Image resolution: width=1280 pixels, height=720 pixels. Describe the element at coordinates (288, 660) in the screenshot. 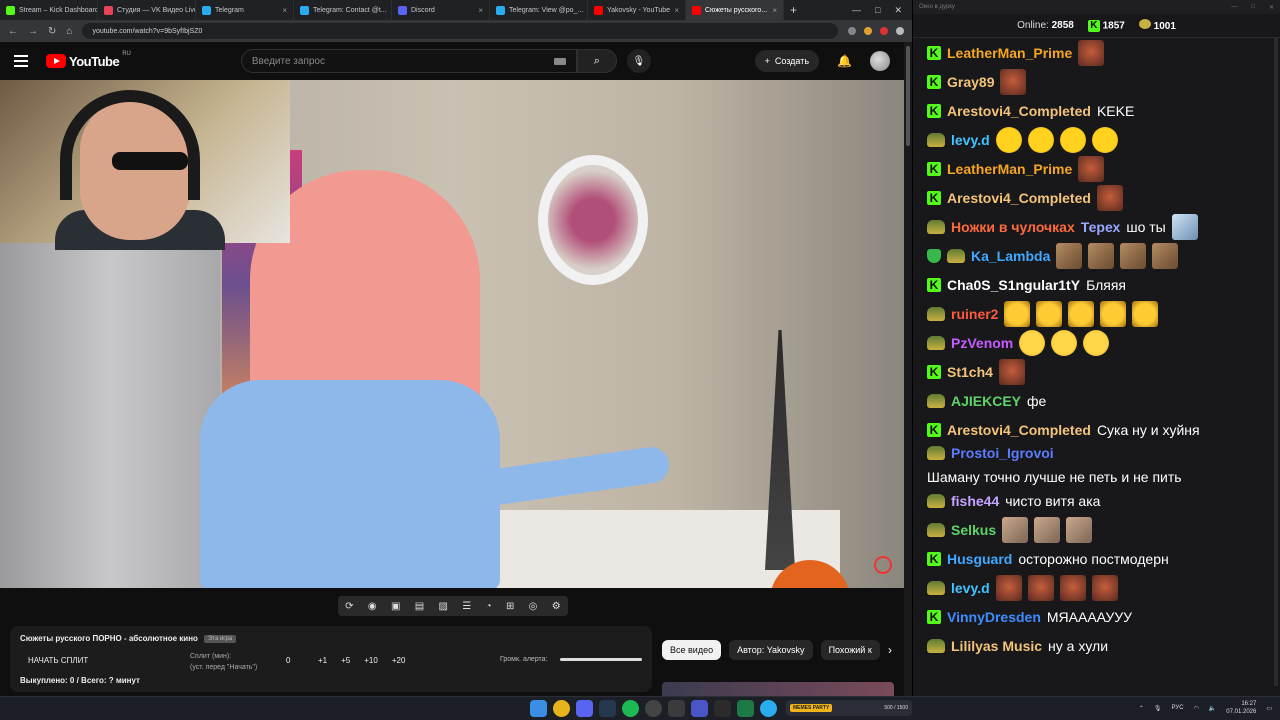

I see `split-minutes-value: 0` at that location.